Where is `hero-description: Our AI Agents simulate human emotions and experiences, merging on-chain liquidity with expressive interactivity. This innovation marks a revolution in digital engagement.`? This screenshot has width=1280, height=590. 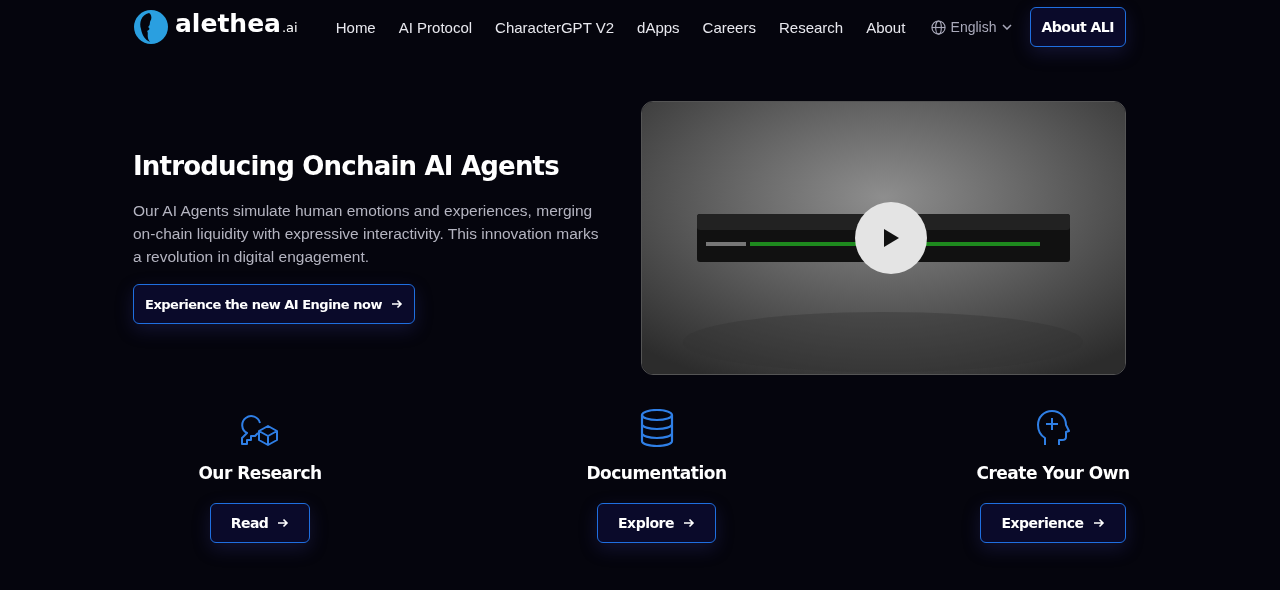 hero-description: Our AI Agents simulate human emotions and experiences, merging on-chain liquidity with expressive interactivity. This innovation marks a revolution in digital engagement. is located at coordinates (366, 234).